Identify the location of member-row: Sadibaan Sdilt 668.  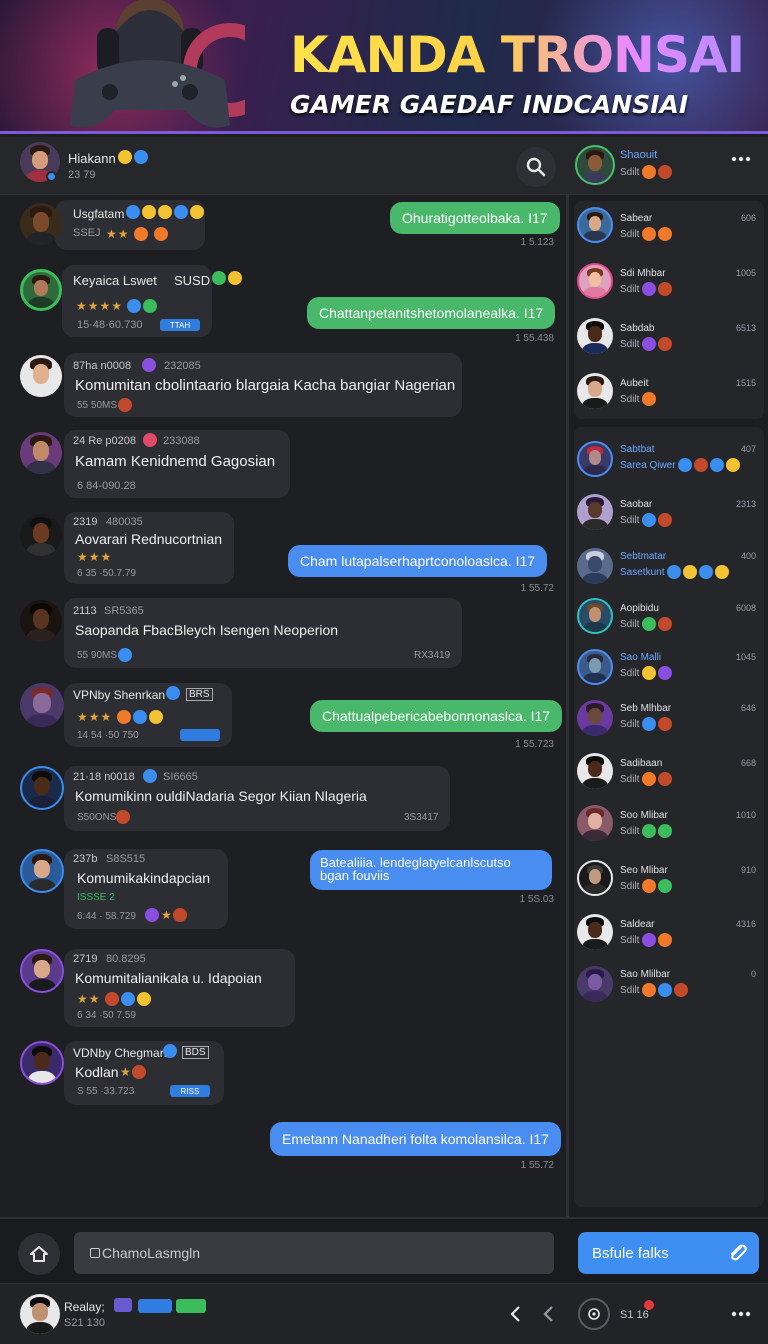
(669, 773).